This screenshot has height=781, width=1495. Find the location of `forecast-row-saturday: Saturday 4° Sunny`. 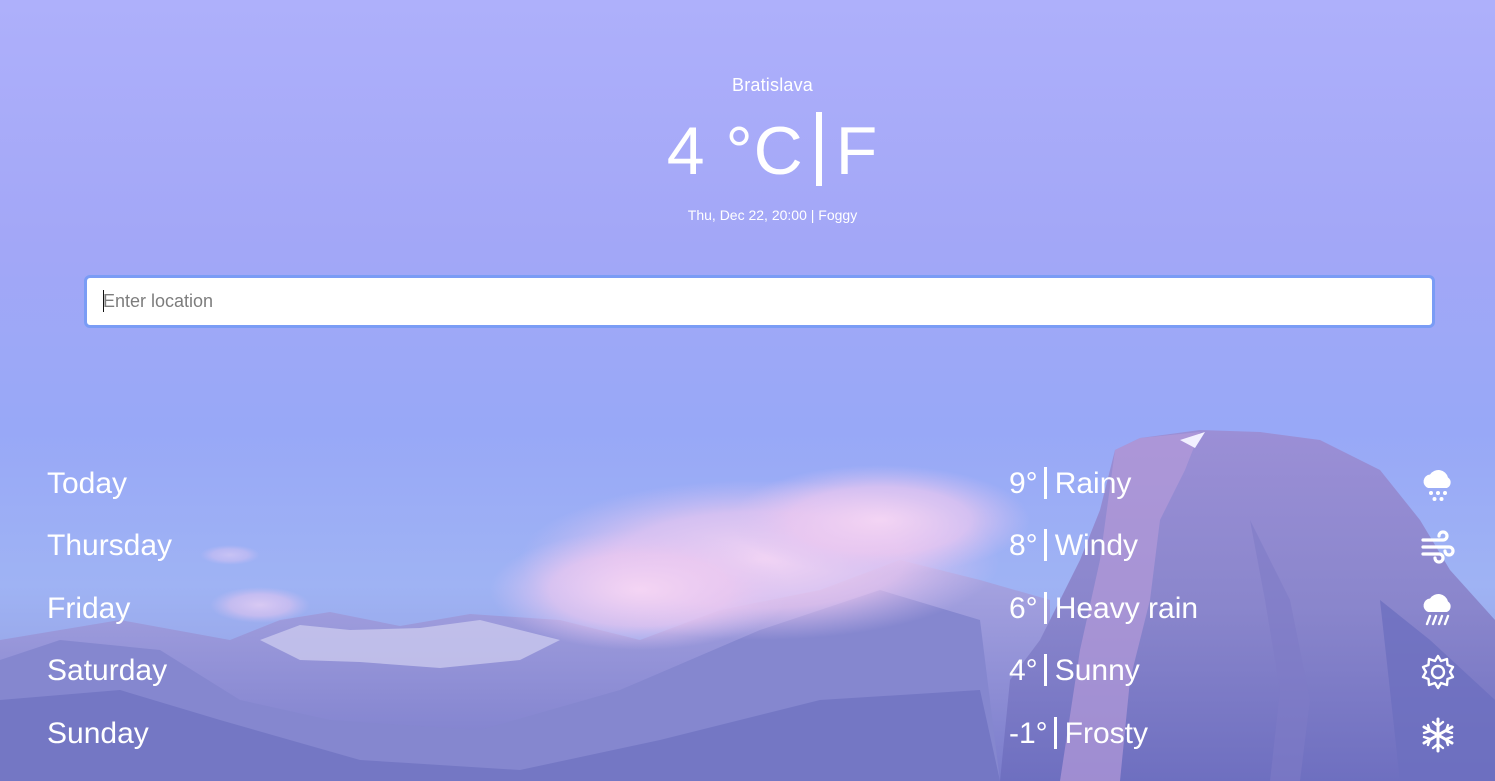

forecast-row-saturday: Saturday 4° Sunny is located at coordinates (747, 671).